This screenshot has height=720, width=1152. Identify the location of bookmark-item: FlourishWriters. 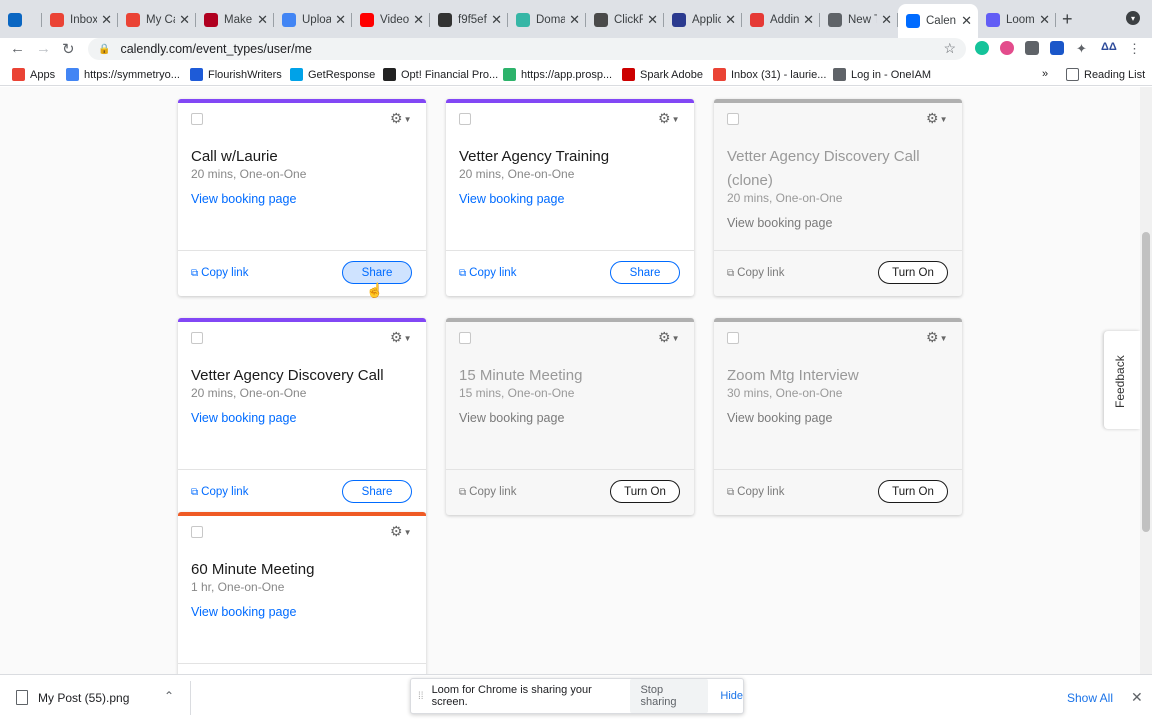
(236, 74).